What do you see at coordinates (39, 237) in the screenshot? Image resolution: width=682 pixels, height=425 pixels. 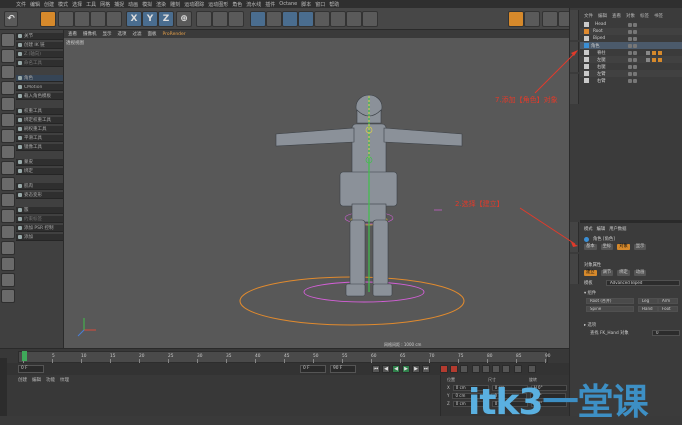 I see `character-menu-item: 添加` at bounding box center [39, 237].